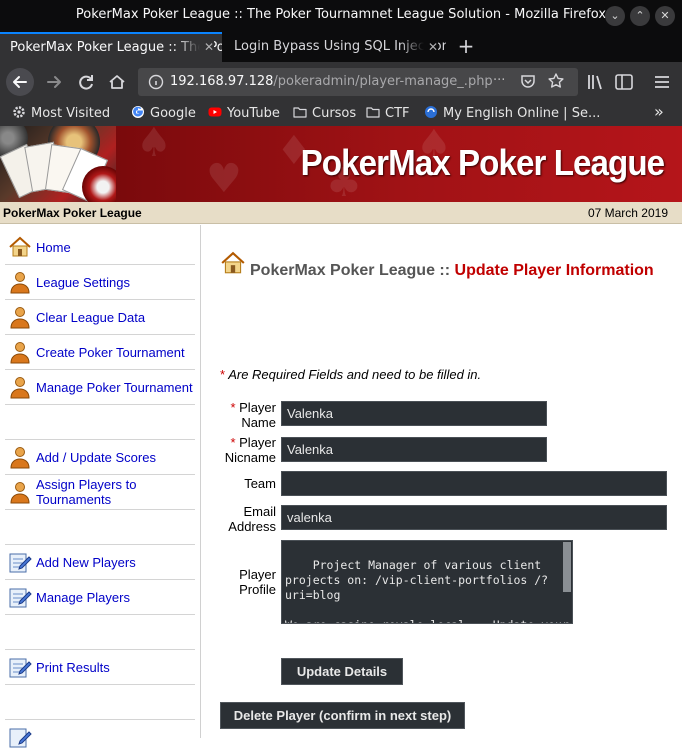 The image size is (682, 749). What do you see at coordinates (474, 517) in the screenshot?
I see `email-input: valenka` at bounding box center [474, 517].